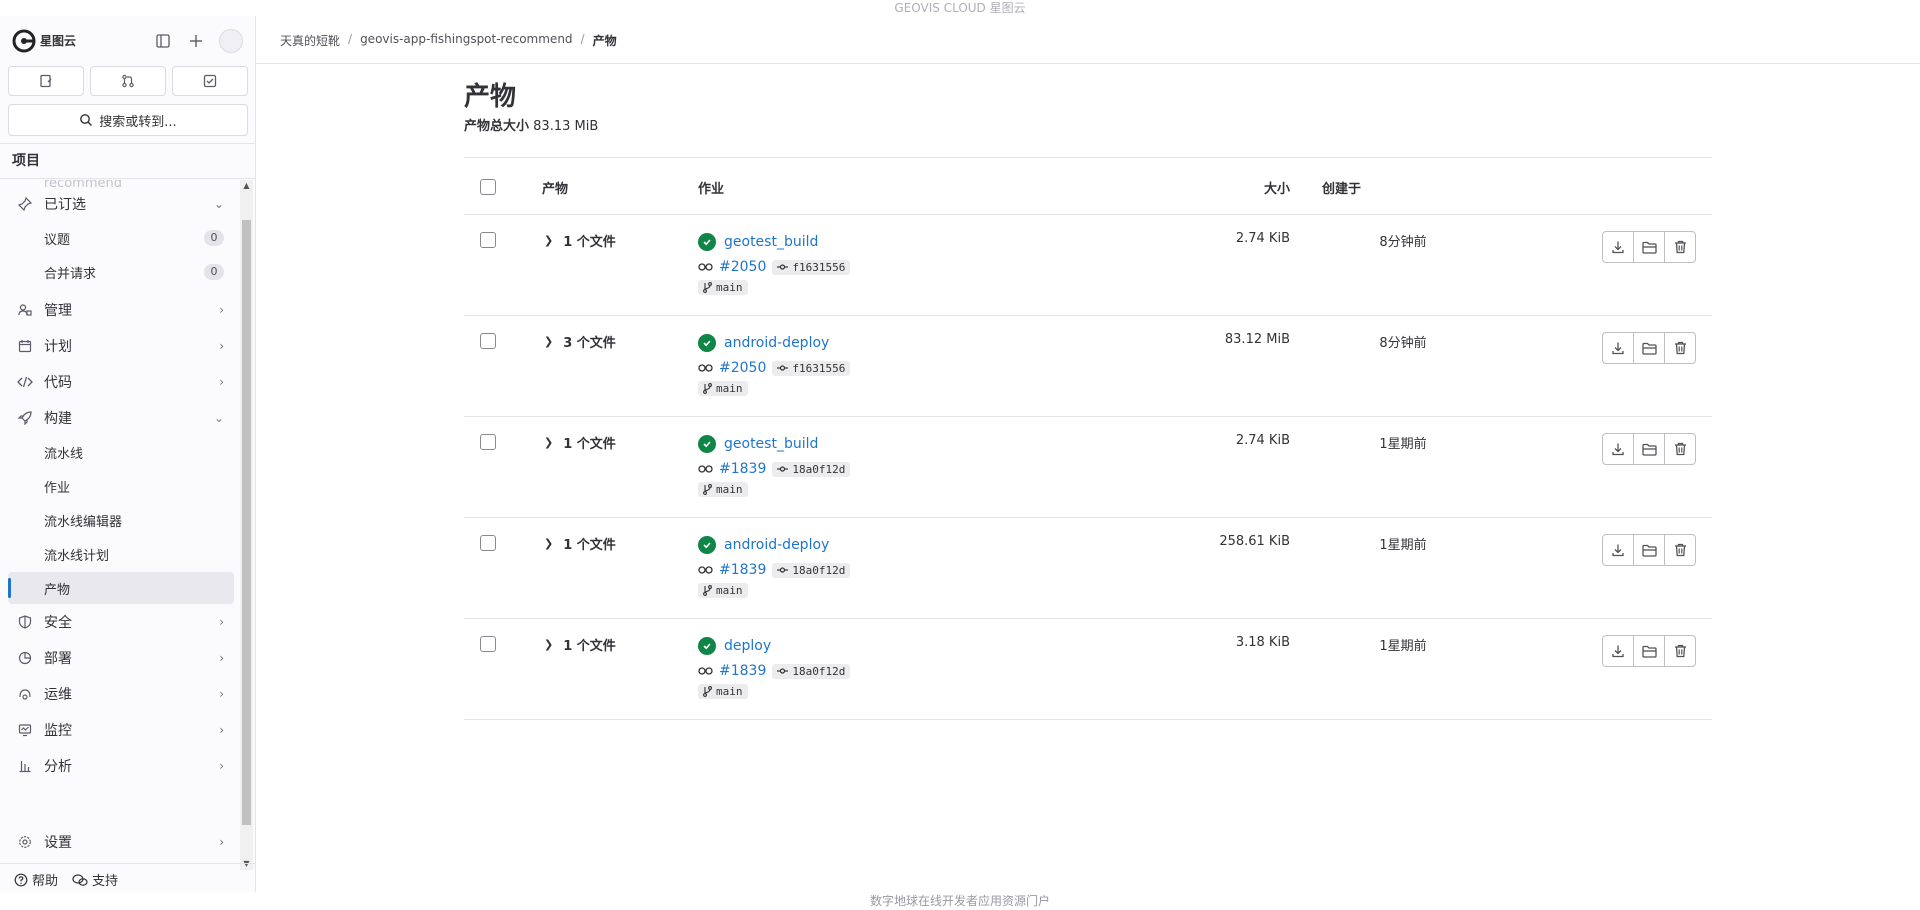 This screenshot has width=1920, height=910. What do you see at coordinates (121, 486) in the screenshot?
I see `sidebar-item-jobs: 作业` at bounding box center [121, 486].